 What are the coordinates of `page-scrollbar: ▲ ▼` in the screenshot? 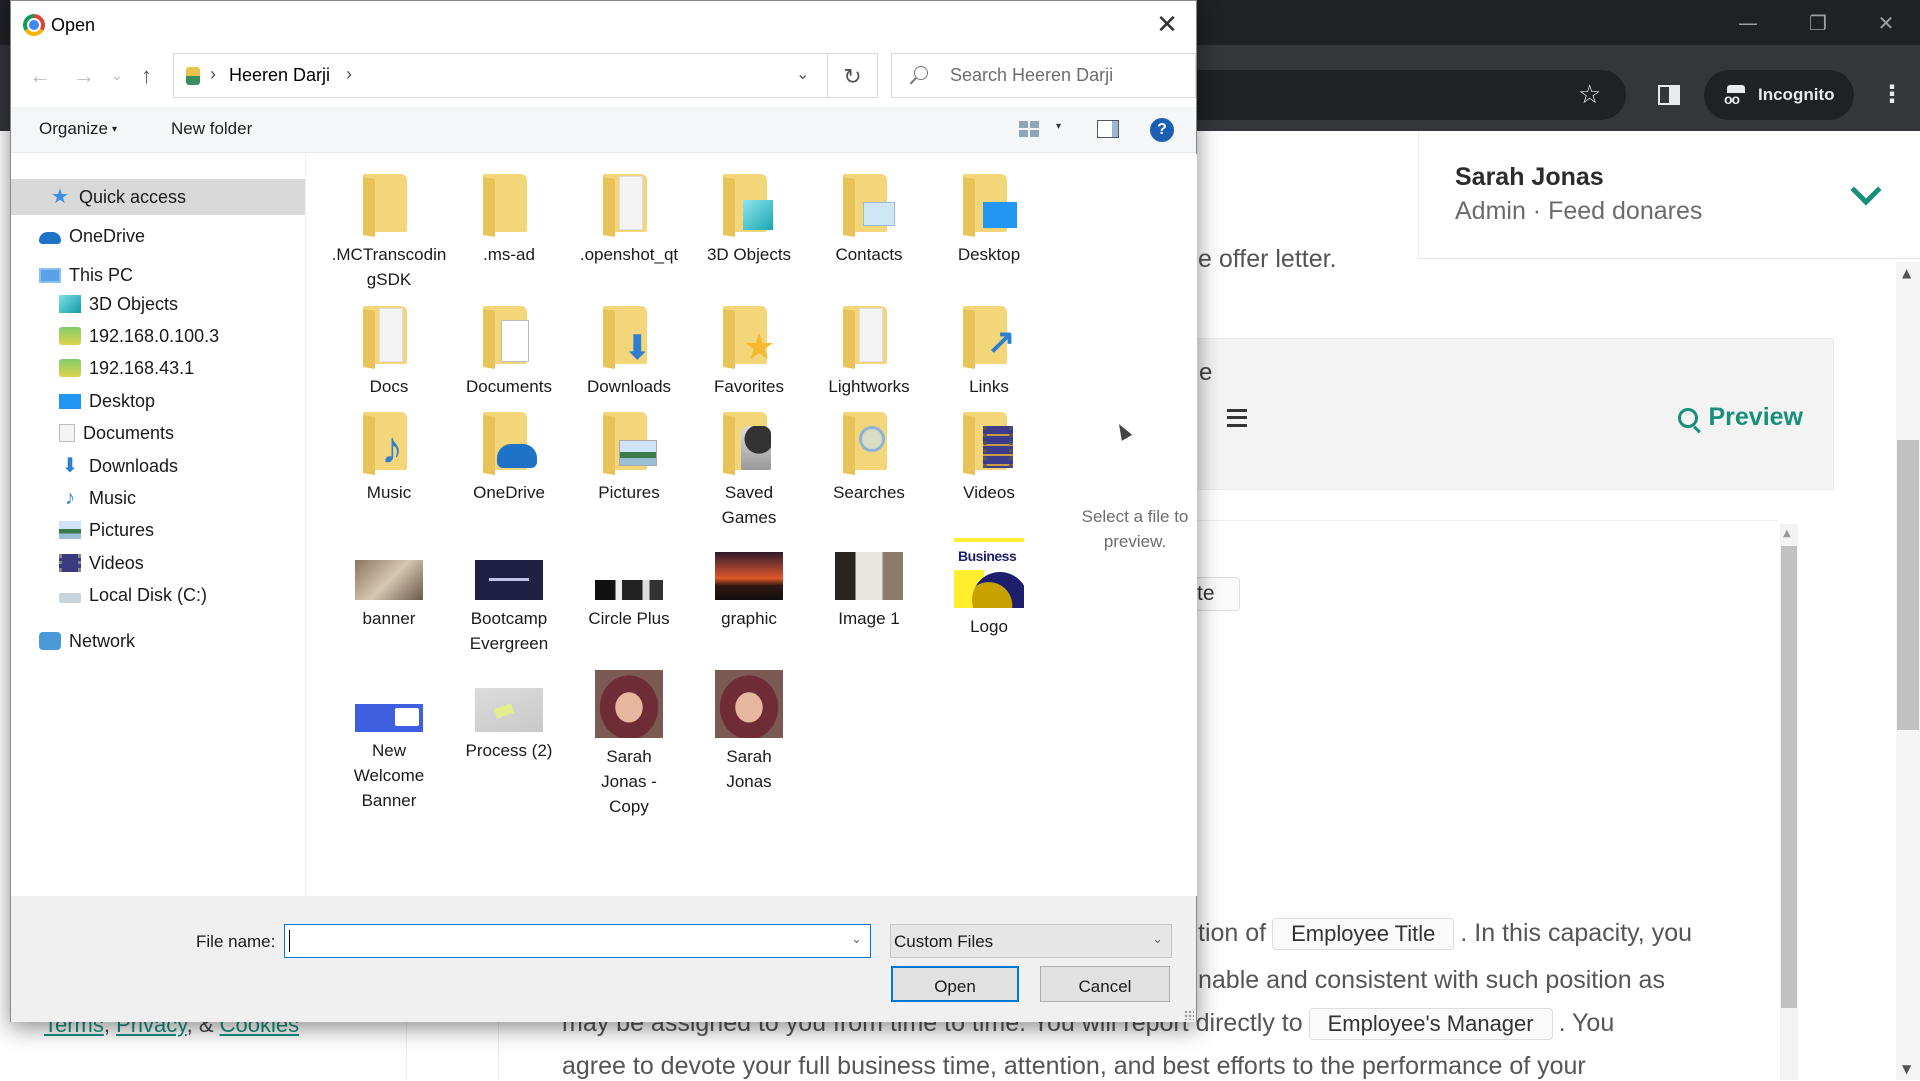 It's located at (1908, 671).